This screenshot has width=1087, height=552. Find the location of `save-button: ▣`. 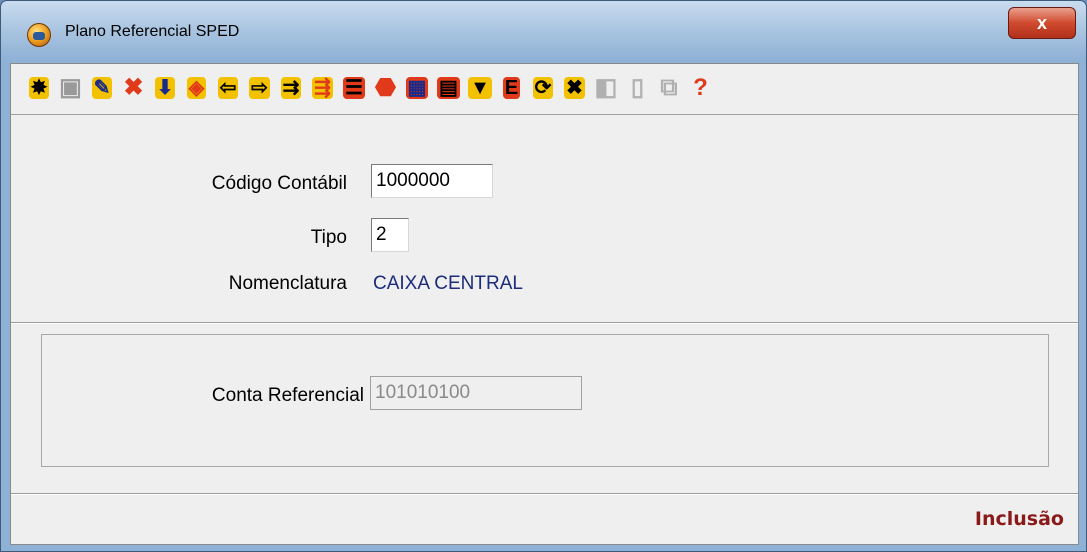

save-button: ▣ is located at coordinates (71, 88).